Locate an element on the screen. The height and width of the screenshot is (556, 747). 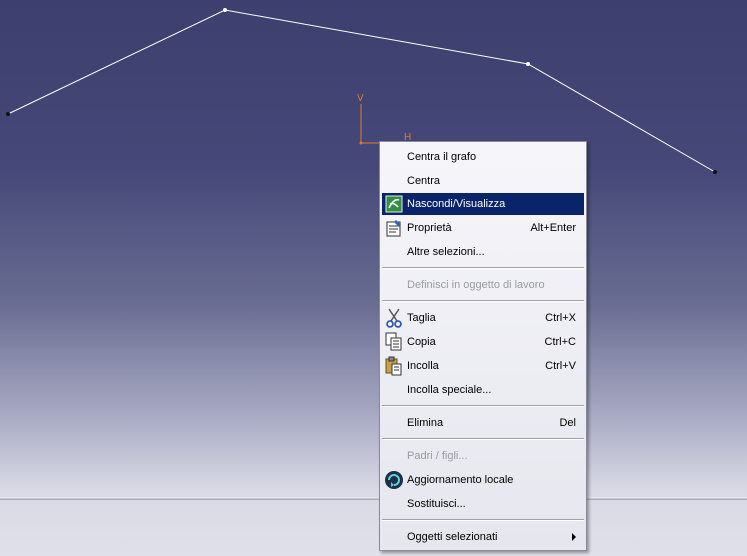
menu-item-shortcut: Del is located at coordinates (567, 423).